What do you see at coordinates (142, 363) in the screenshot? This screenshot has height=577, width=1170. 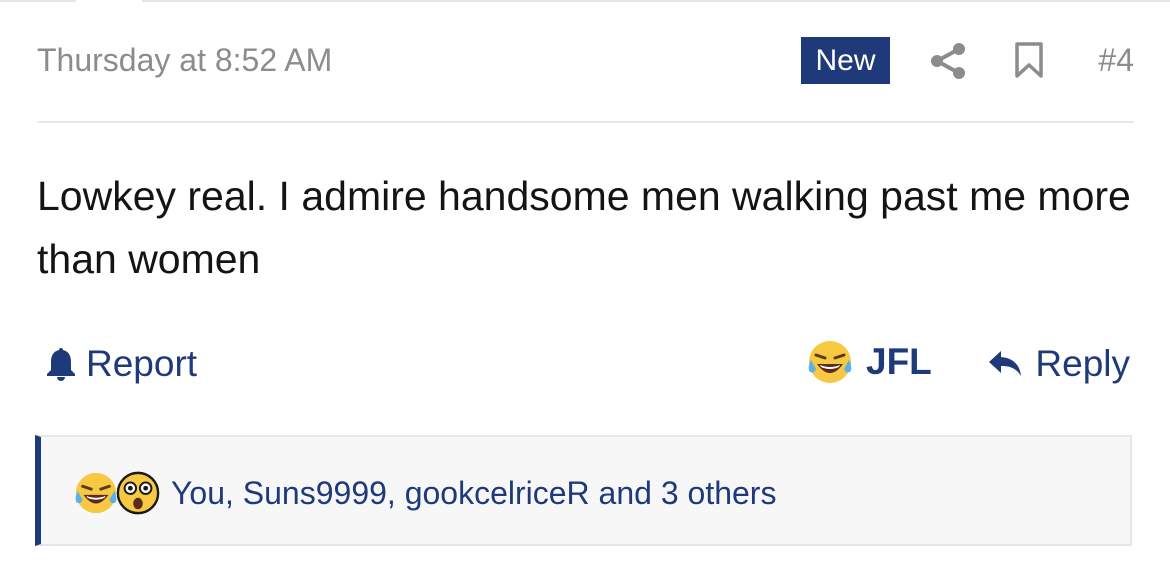 I see `report-label: Report` at bounding box center [142, 363].